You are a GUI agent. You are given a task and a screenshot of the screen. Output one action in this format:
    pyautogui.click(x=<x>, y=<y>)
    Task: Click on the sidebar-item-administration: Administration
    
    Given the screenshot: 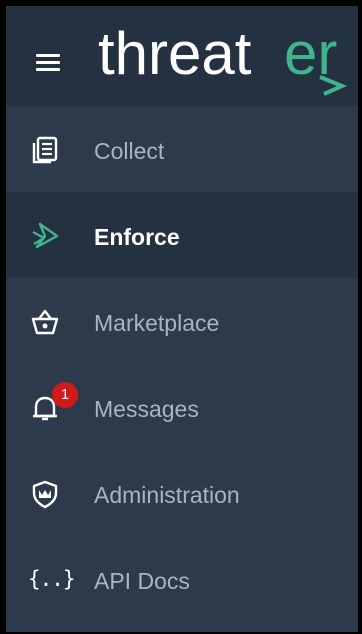 What is the action you would take?
    pyautogui.click(x=182, y=493)
    